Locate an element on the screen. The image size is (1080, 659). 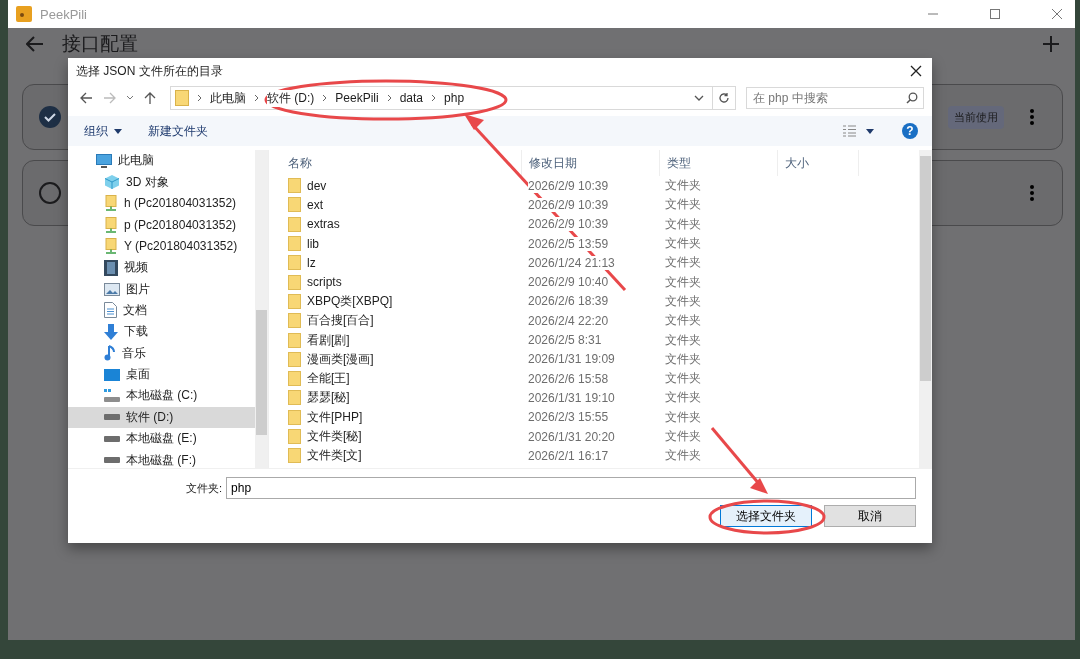
download-arrow-icon is located at coordinates (111, 331).